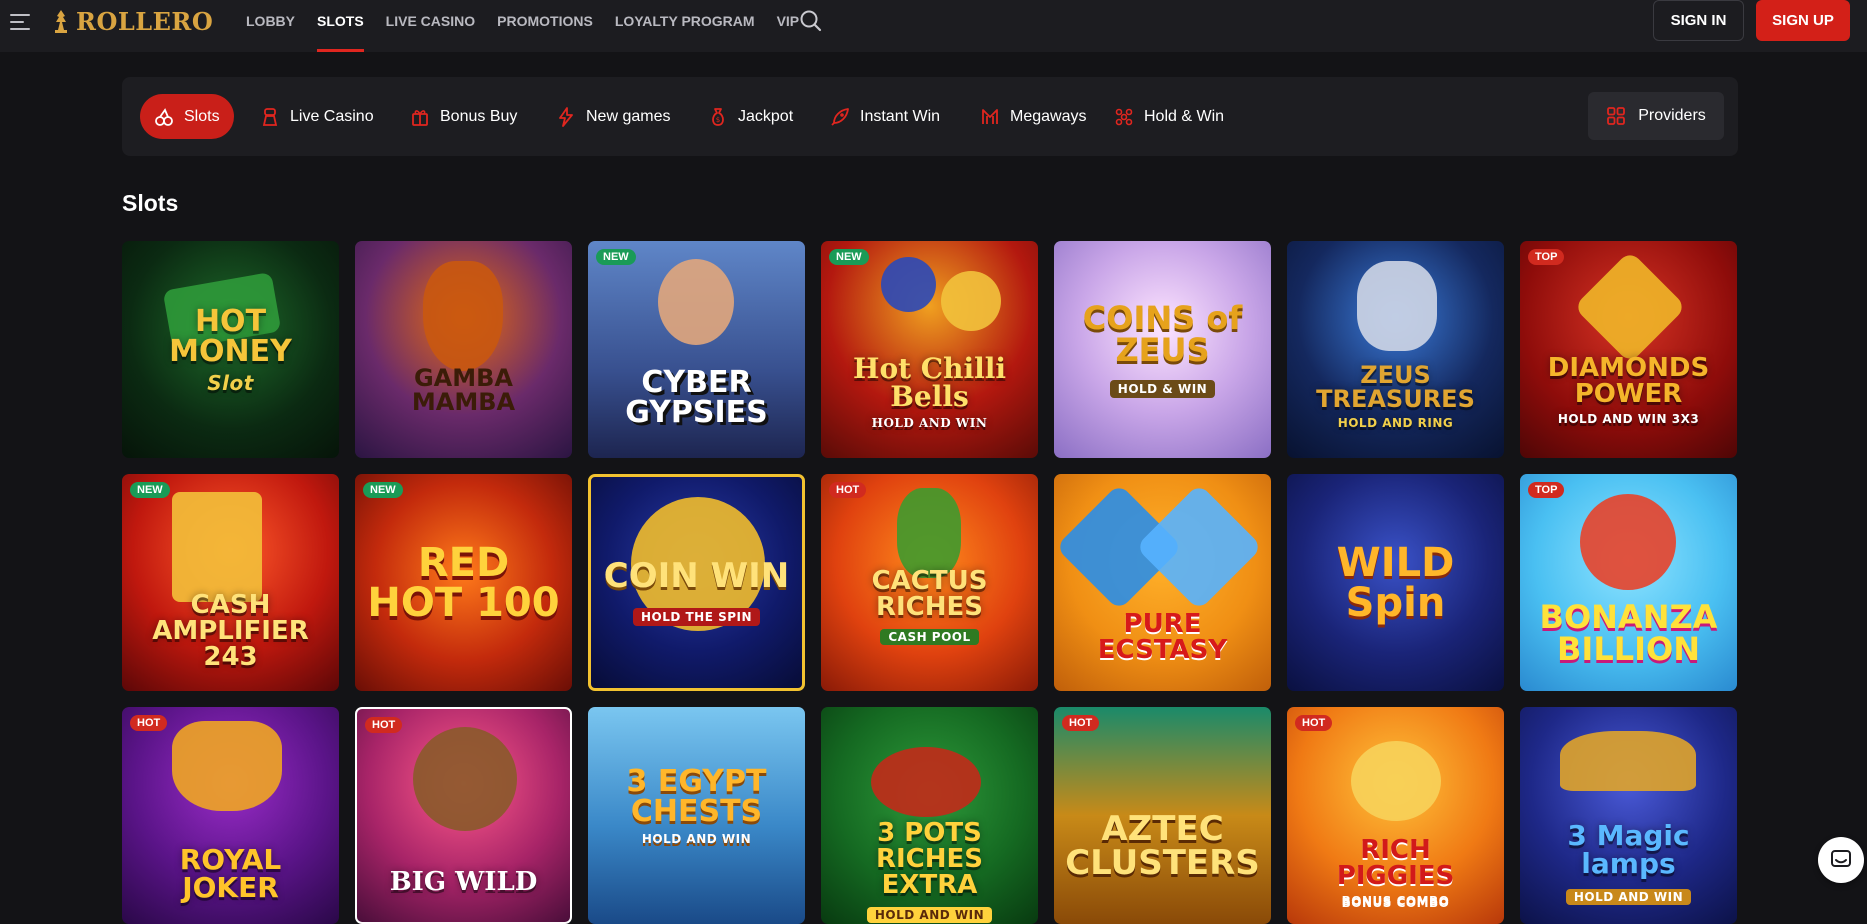  What do you see at coordinates (696, 616) in the screenshot?
I see `game-subtitle: HOLD THE SPIN` at bounding box center [696, 616].